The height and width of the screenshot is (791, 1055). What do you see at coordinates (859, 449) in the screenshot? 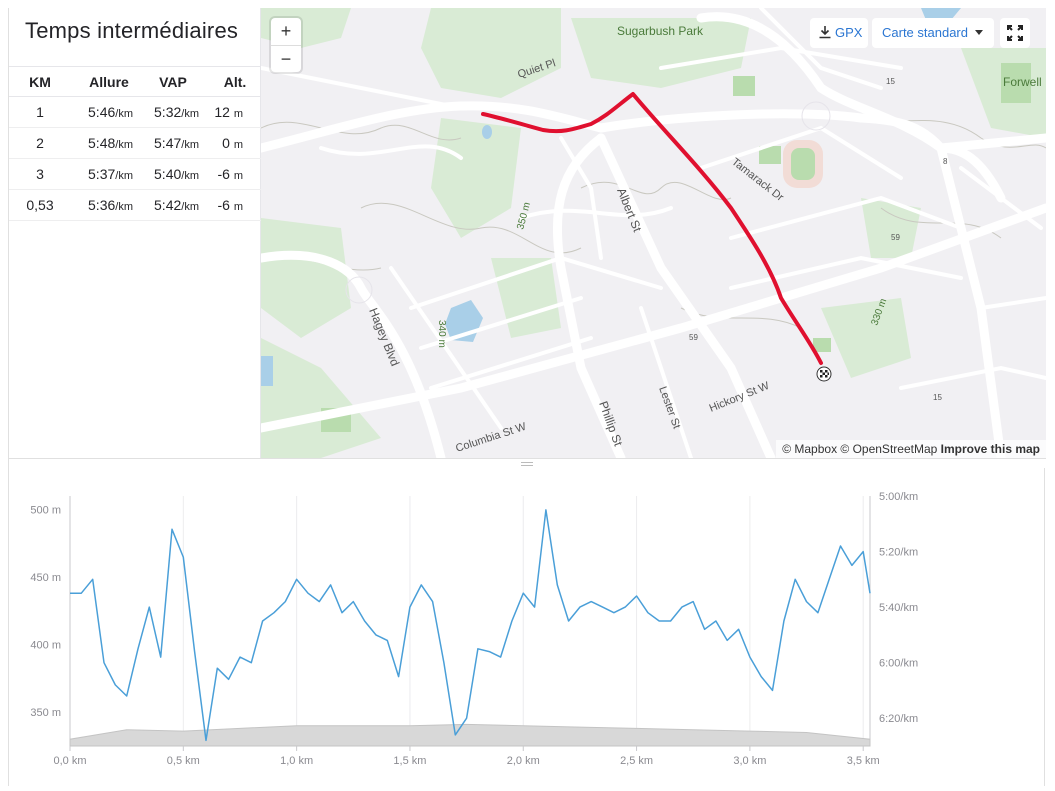
I see `attribution-text: © Mapbox © OpenStreetMap` at bounding box center [859, 449].